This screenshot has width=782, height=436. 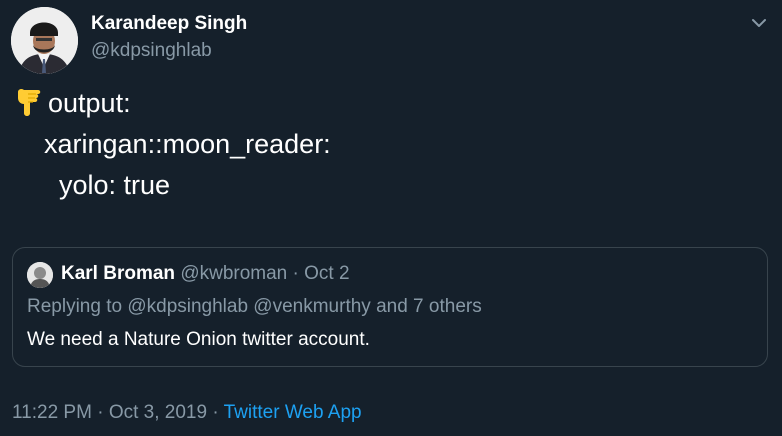 I want to click on tweet-line-text: output:, so click(x=89, y=103).